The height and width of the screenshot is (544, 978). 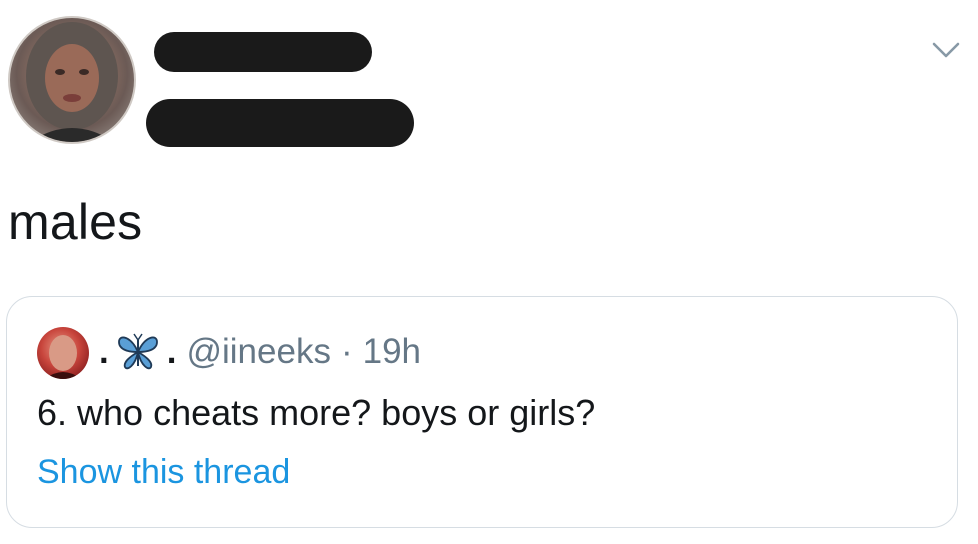 I want to click on quoted-author-avatar, so click(x=63, y=353).